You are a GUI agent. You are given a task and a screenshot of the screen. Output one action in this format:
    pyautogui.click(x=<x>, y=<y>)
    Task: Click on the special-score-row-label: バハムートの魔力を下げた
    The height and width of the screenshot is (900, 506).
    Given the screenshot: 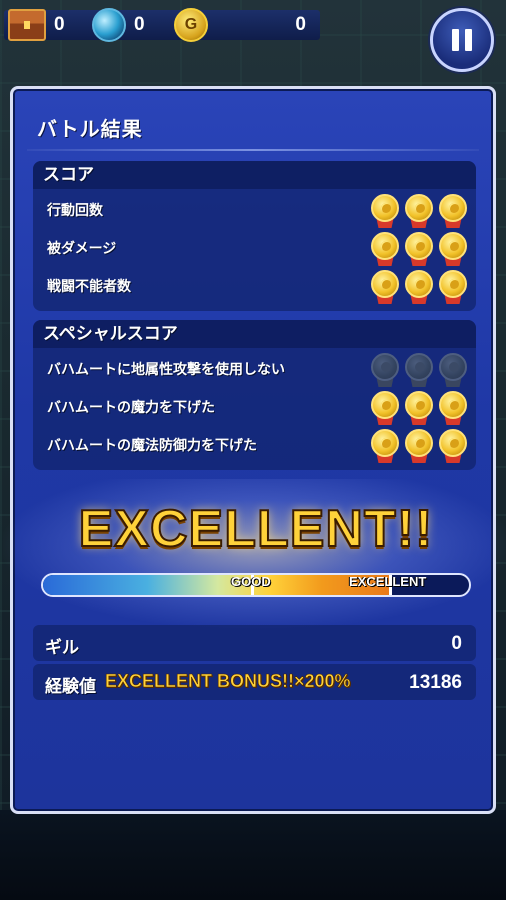 What is the action you would take?
    pyautogui.click(x=131, y=408)
    